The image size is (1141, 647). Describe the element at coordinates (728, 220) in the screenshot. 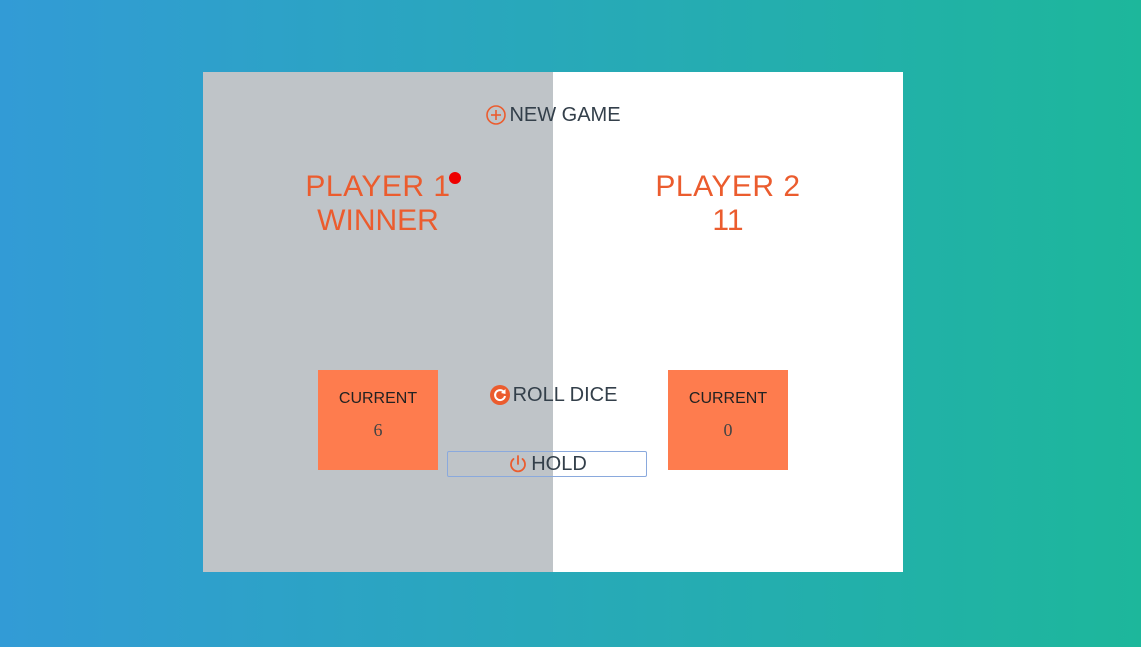

I see `player-2-score: 11` at that location.